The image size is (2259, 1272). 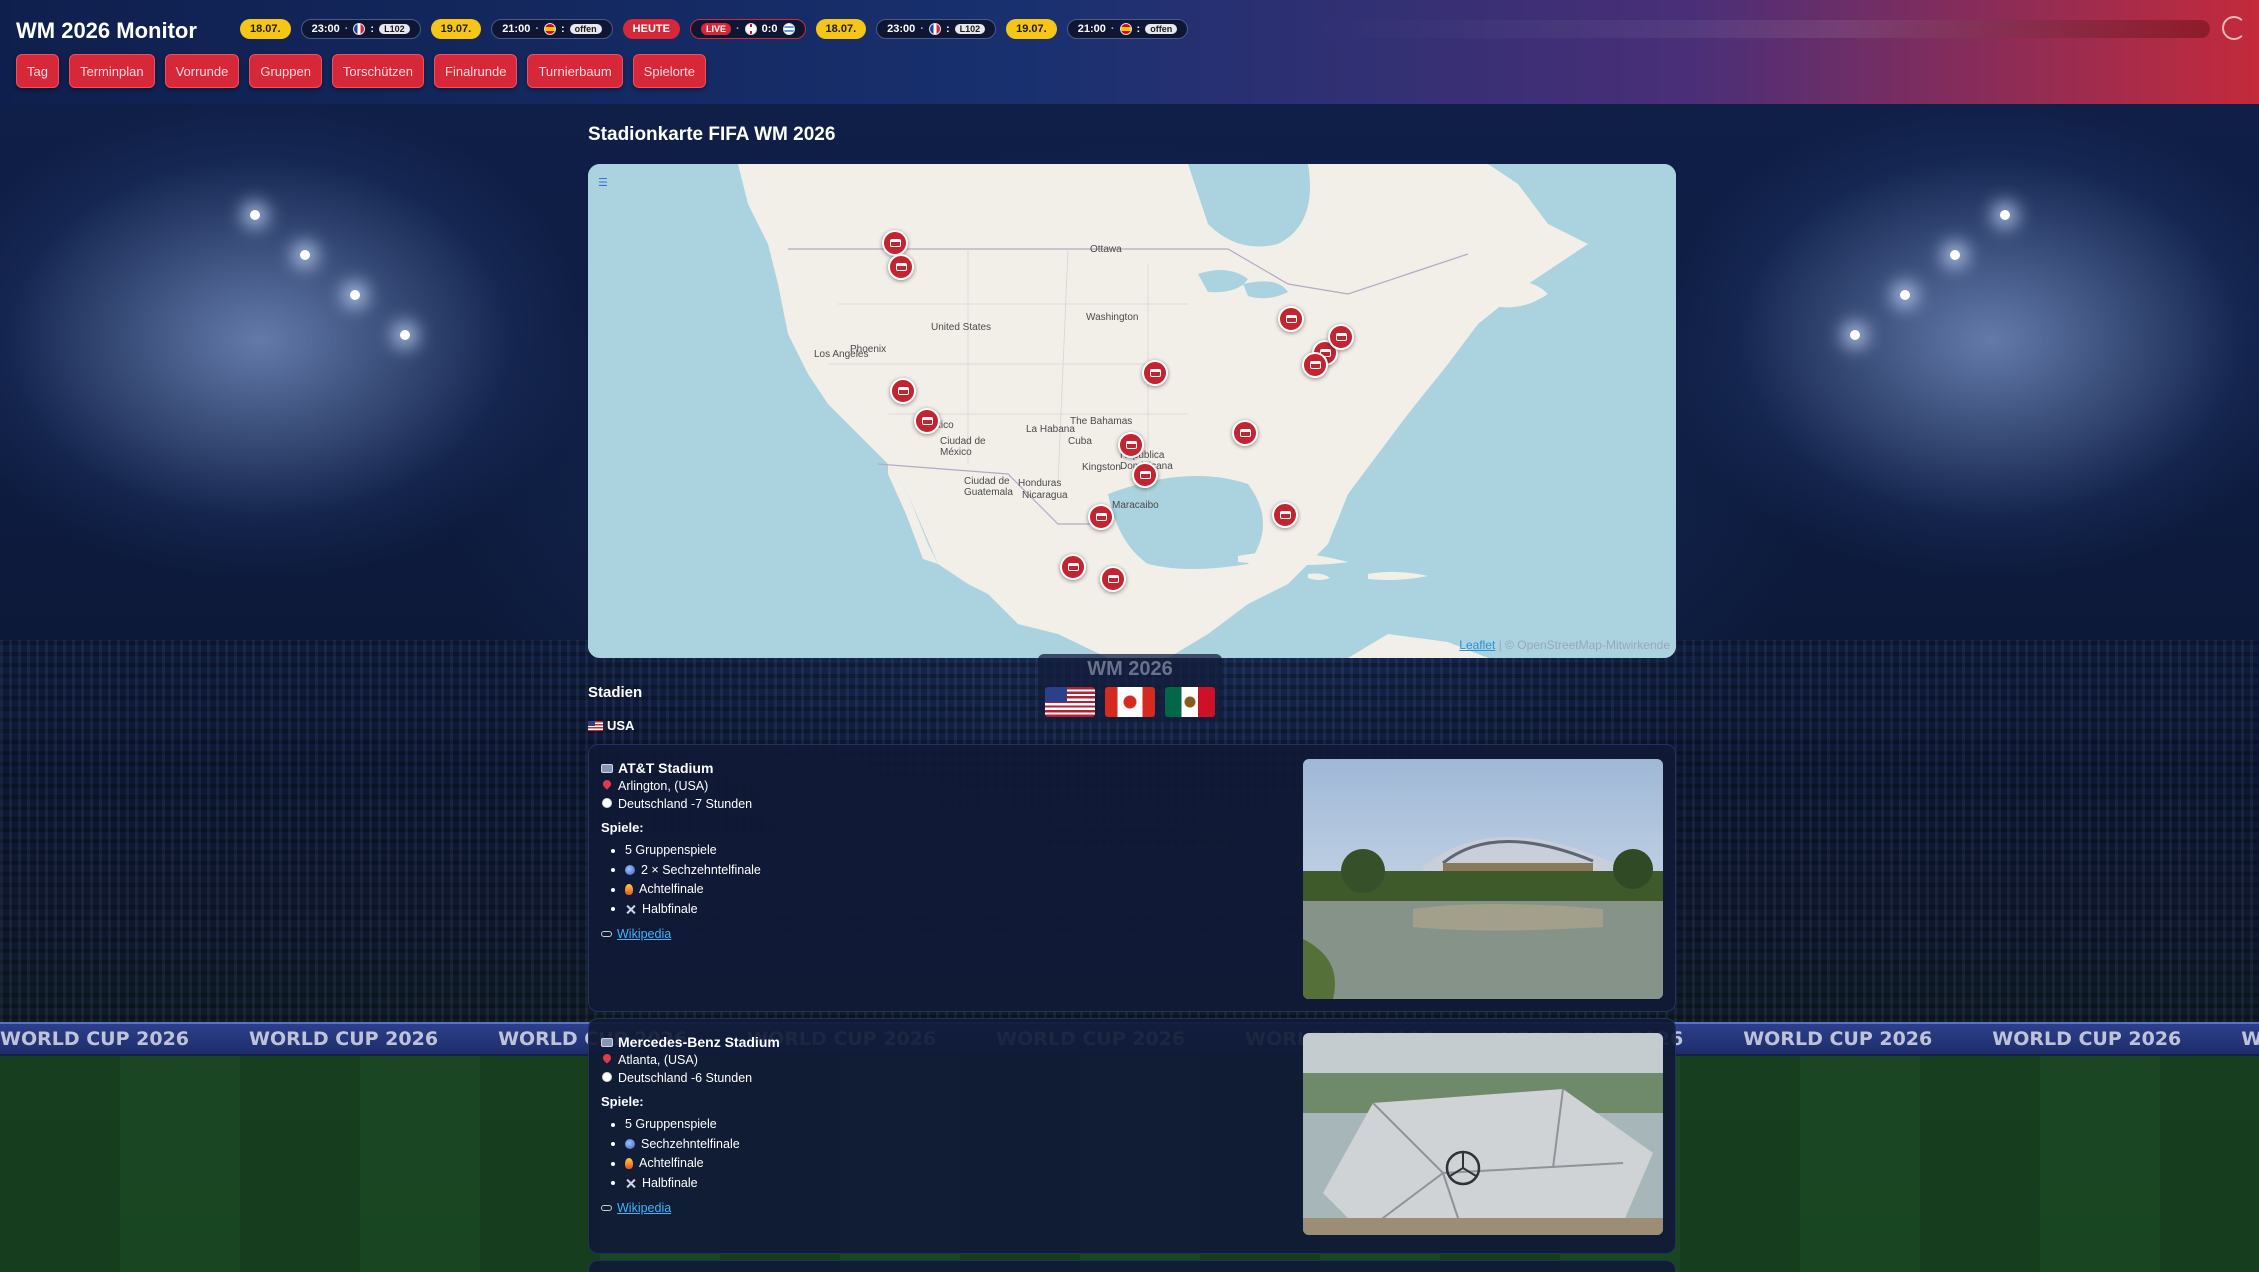 What do you see at coordinates (1130, 702) in the screenshot?
I see `canada-flag-icon` at bounding box center [1130, 702].